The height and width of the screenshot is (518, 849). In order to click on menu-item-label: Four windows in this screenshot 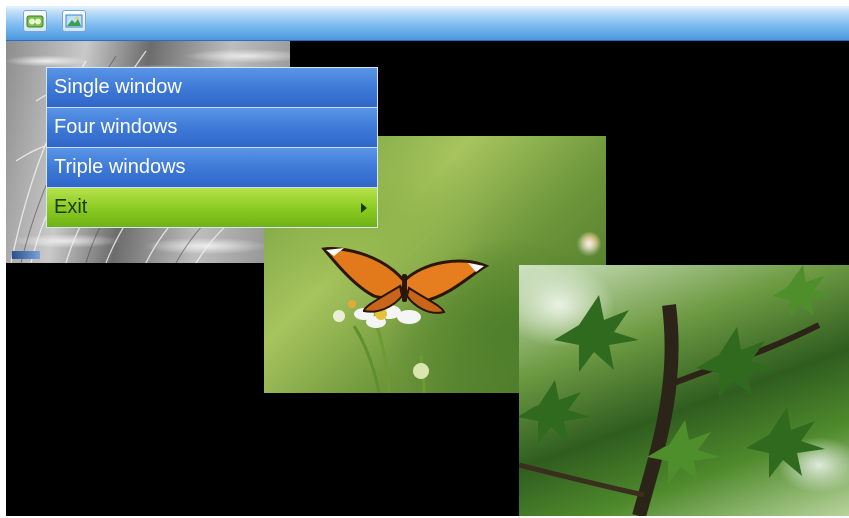, I will do `click(116, 127)`.